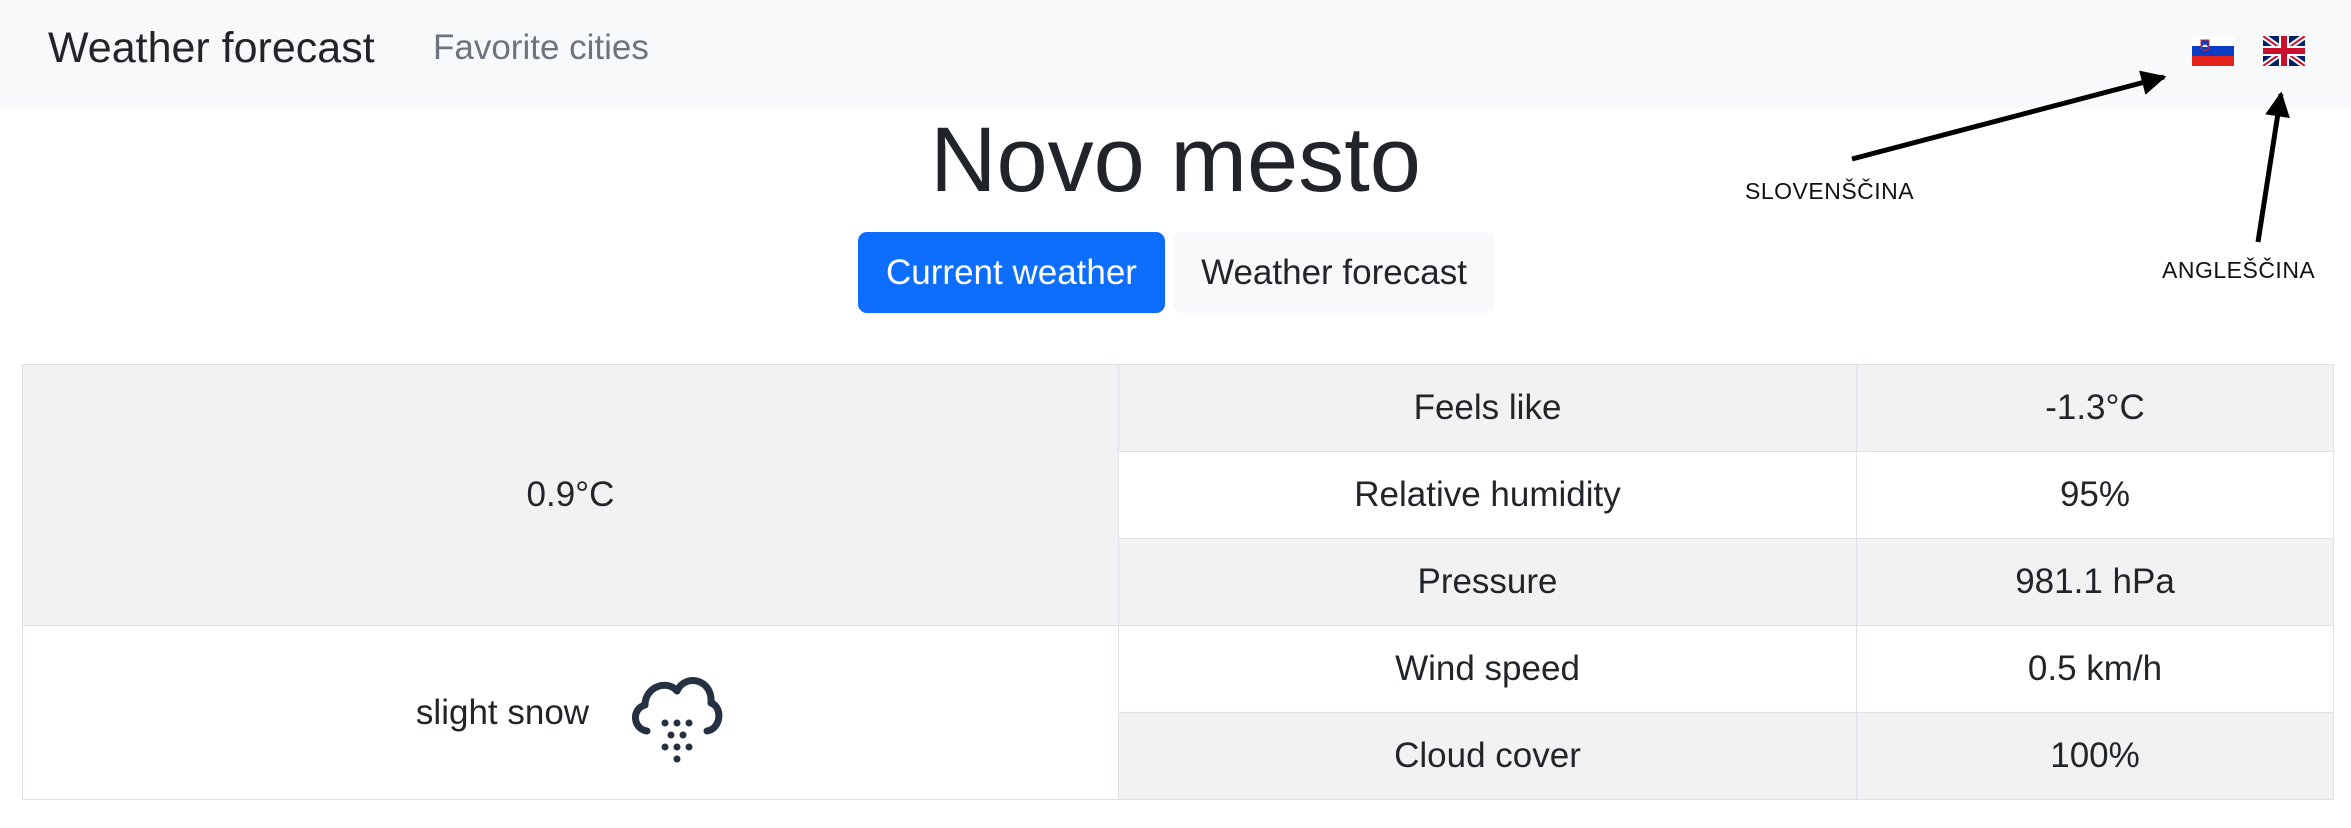  I want to click on row-label-cloud-cover: Cloud cover, so click(1487, 756).